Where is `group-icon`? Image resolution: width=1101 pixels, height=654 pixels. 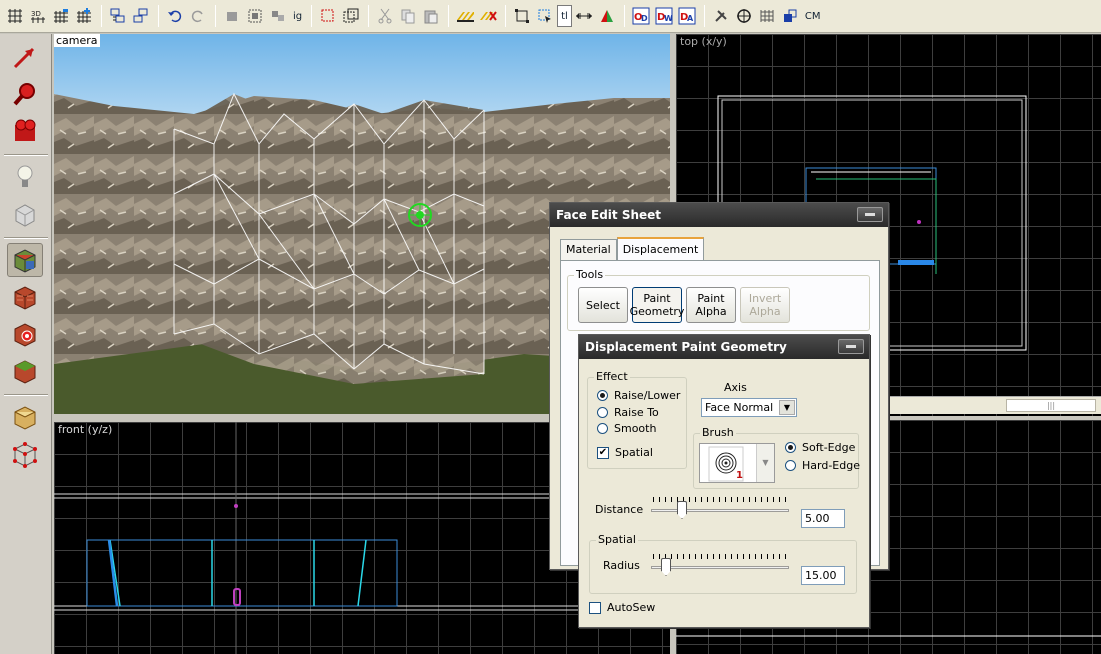
group-icon is located at coordinates (118, 16).